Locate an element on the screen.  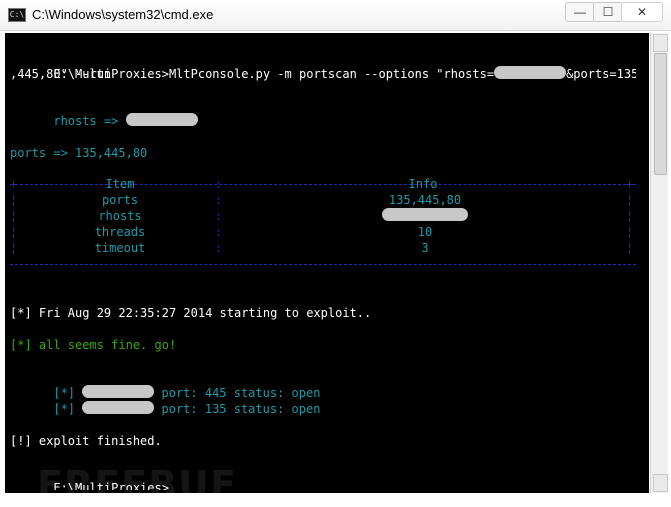
cmd-app-icon: C:\ is located at coordinates (17, 15).